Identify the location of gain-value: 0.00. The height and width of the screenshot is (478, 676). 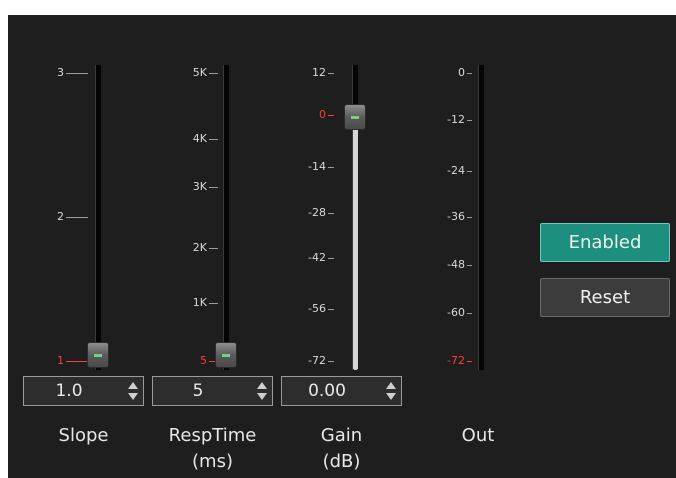
(327, 391).